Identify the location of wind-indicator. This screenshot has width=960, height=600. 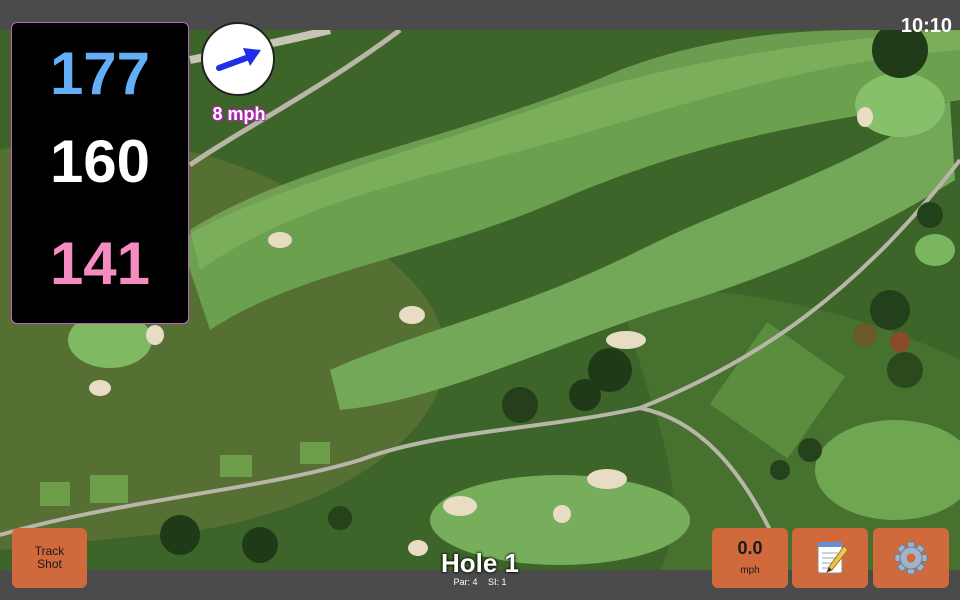
(238, 59).